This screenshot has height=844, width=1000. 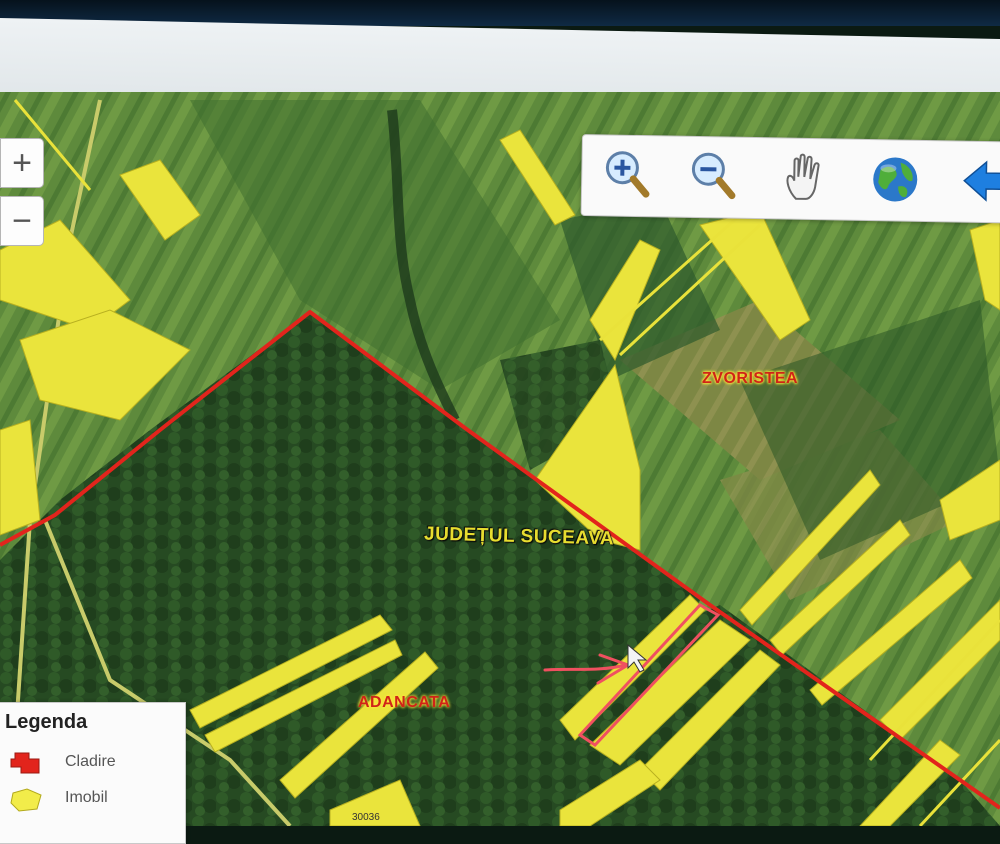 I want to click on map-tools-panel, so click(x=790, y=179).